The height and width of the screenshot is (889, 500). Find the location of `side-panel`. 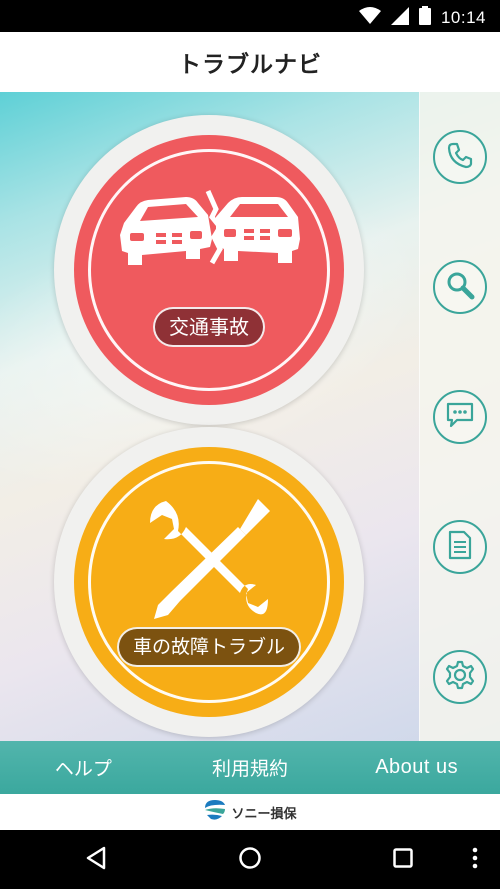

side-panel is located at coordinates (459, 416).